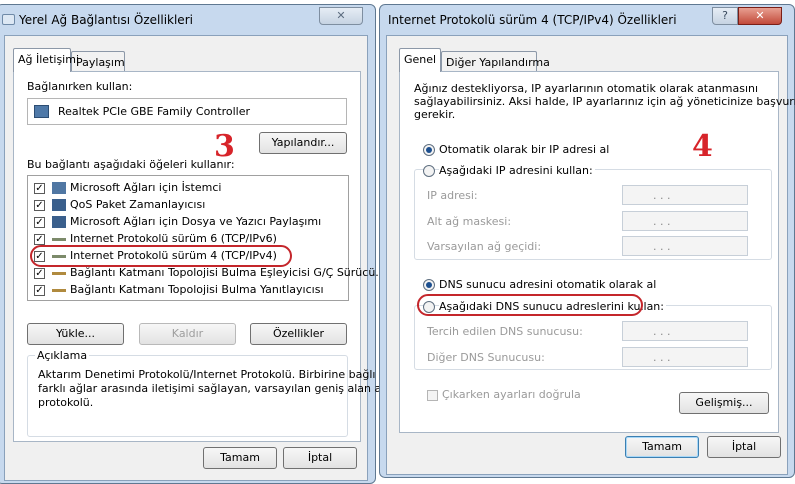 This screenshot has height=484, width=795. Describe the element at coordinates (486, 357) in the screenshot. I see `alternate-dns-label: Diğer DNS Sunucusu:` at that location.